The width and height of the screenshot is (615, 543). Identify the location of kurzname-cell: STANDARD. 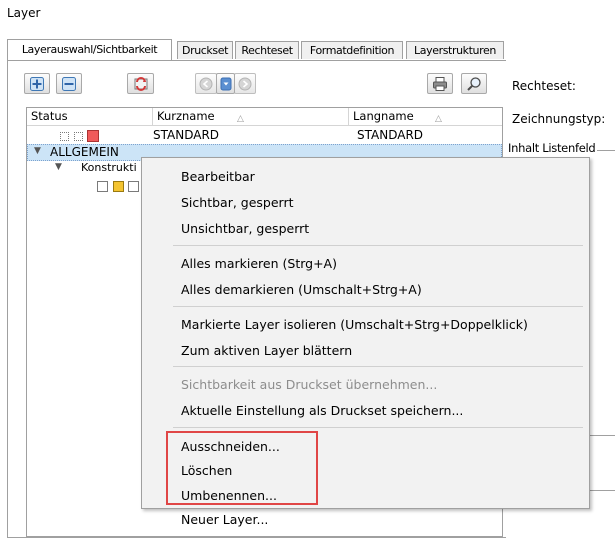
(186, 135).